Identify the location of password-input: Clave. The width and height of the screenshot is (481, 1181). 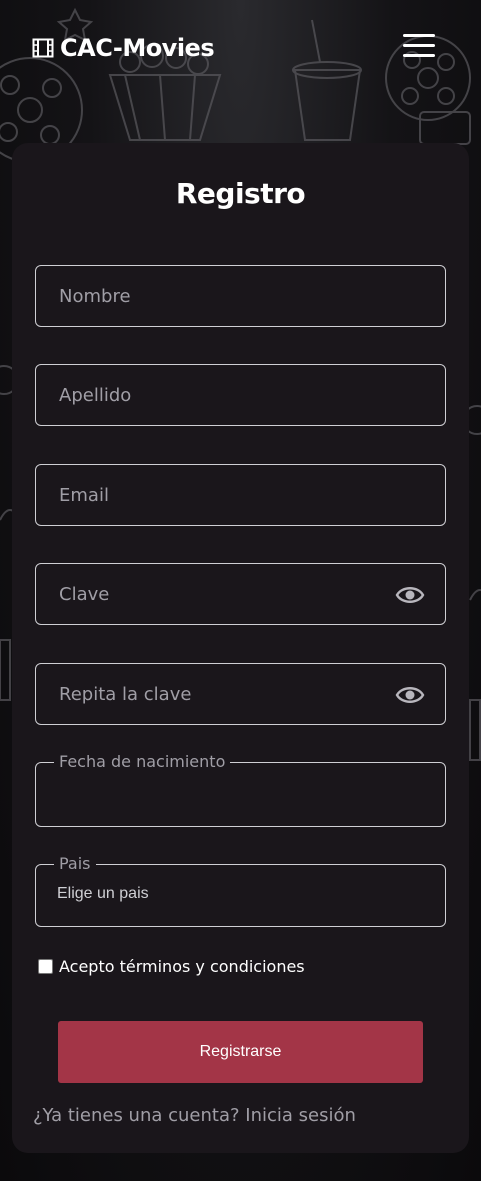
(240, 594).